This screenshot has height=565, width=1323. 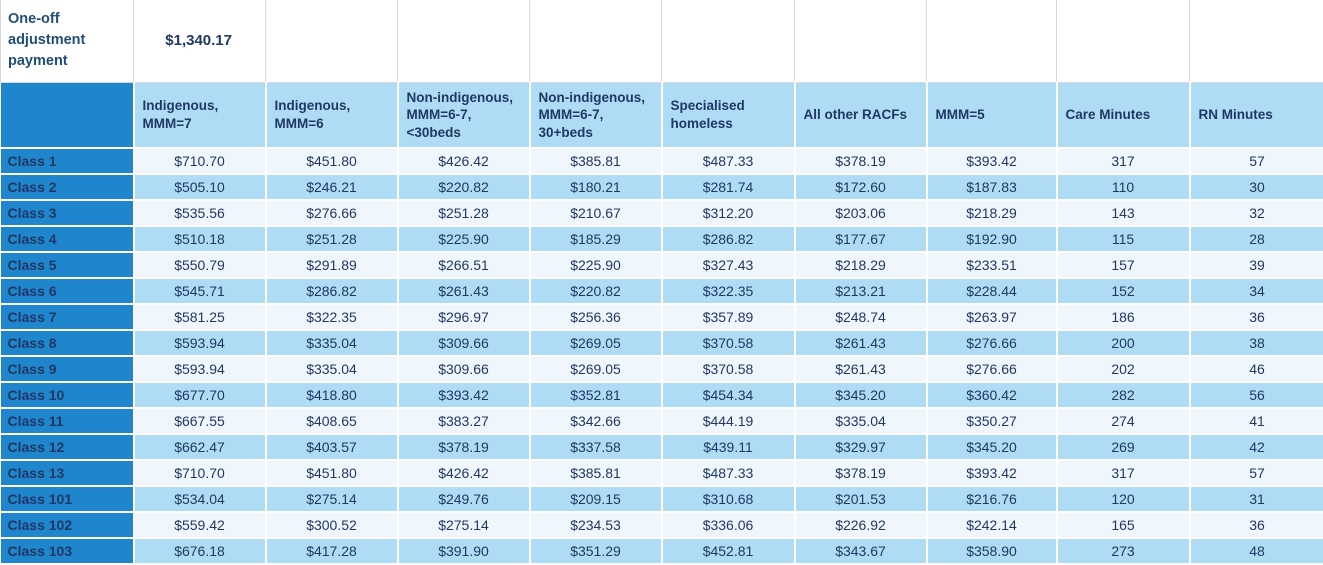 I want to click on cell-specialised_homeless: $286.82, so click(x=728, y=239).